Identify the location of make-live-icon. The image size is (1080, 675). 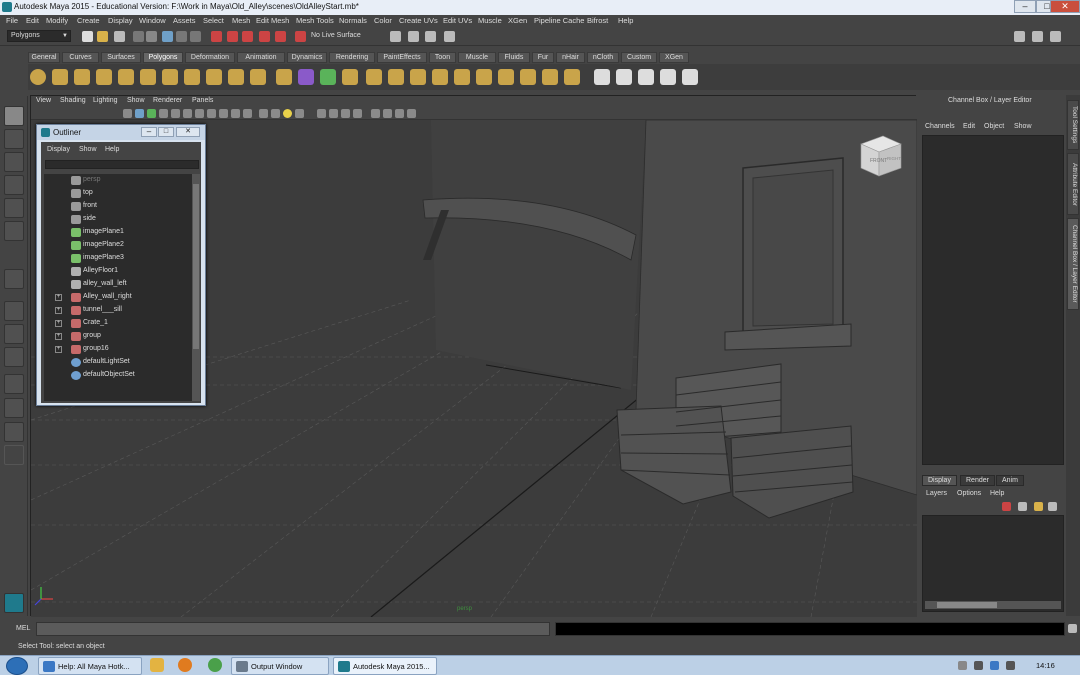
(280, 36).